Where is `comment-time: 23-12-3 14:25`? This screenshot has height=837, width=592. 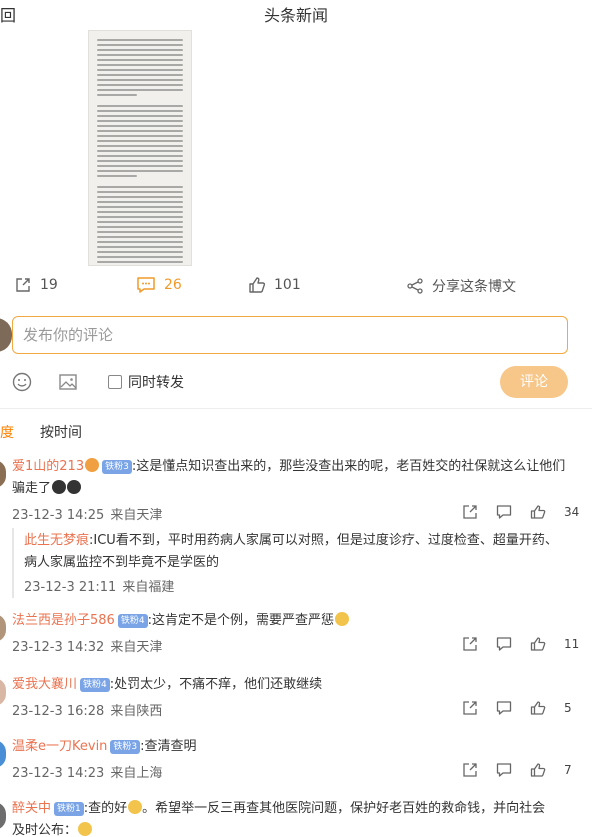 comment-time: 23-12-3 14:25 is located at coordinates (58, 515).